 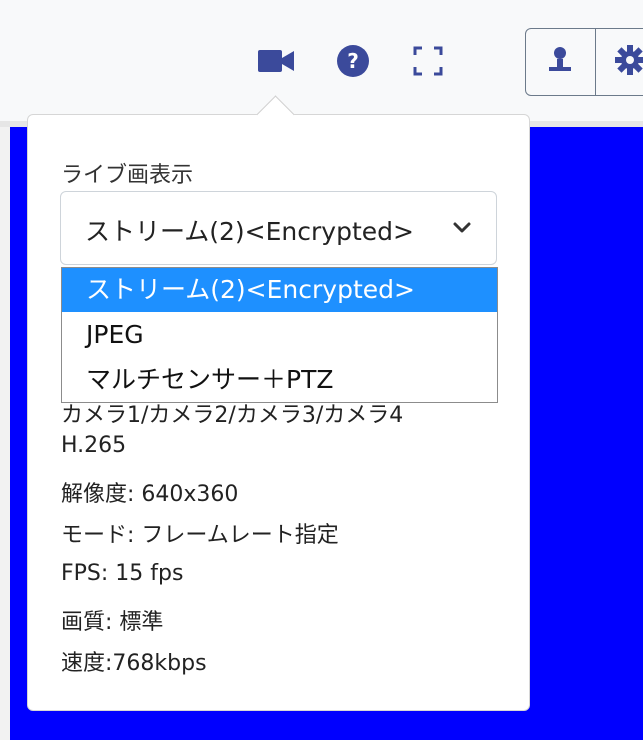 What do you see at coordinates (122, 573) in the screenshot?
I see `fps-text: FPS: 15 fps` at bounding box center [122, 573].